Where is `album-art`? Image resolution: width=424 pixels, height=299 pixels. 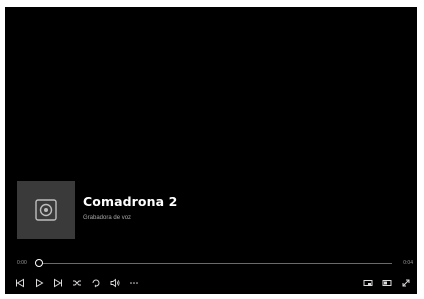
album-art is located at coordinates (46, 210).